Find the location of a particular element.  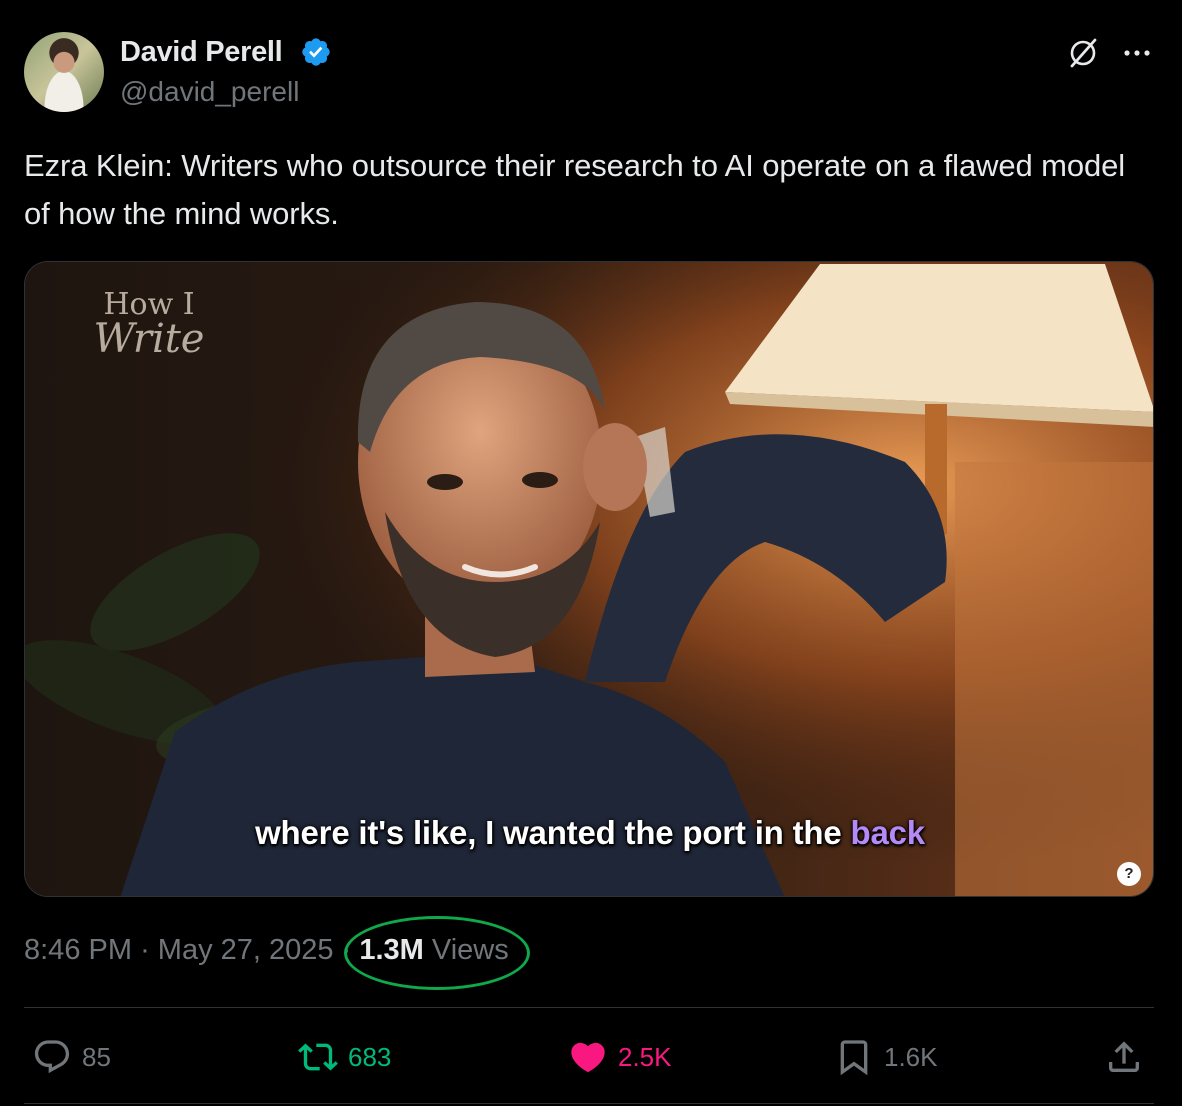

tweet-date: May 27, 2025 is located at coordinates (246, 950).